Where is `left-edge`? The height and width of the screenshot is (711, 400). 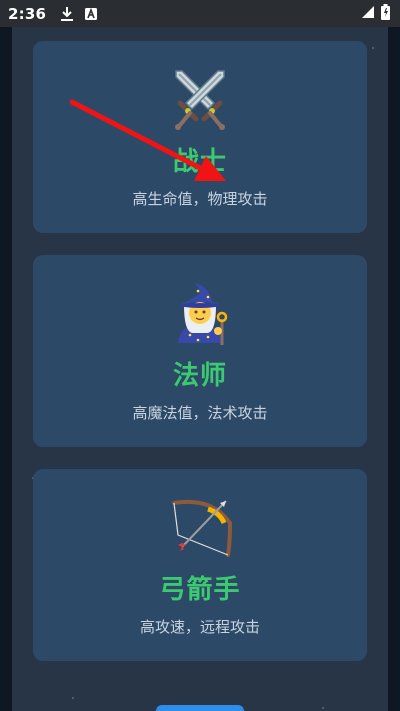
left-edge is located at coordinates (6, 369).